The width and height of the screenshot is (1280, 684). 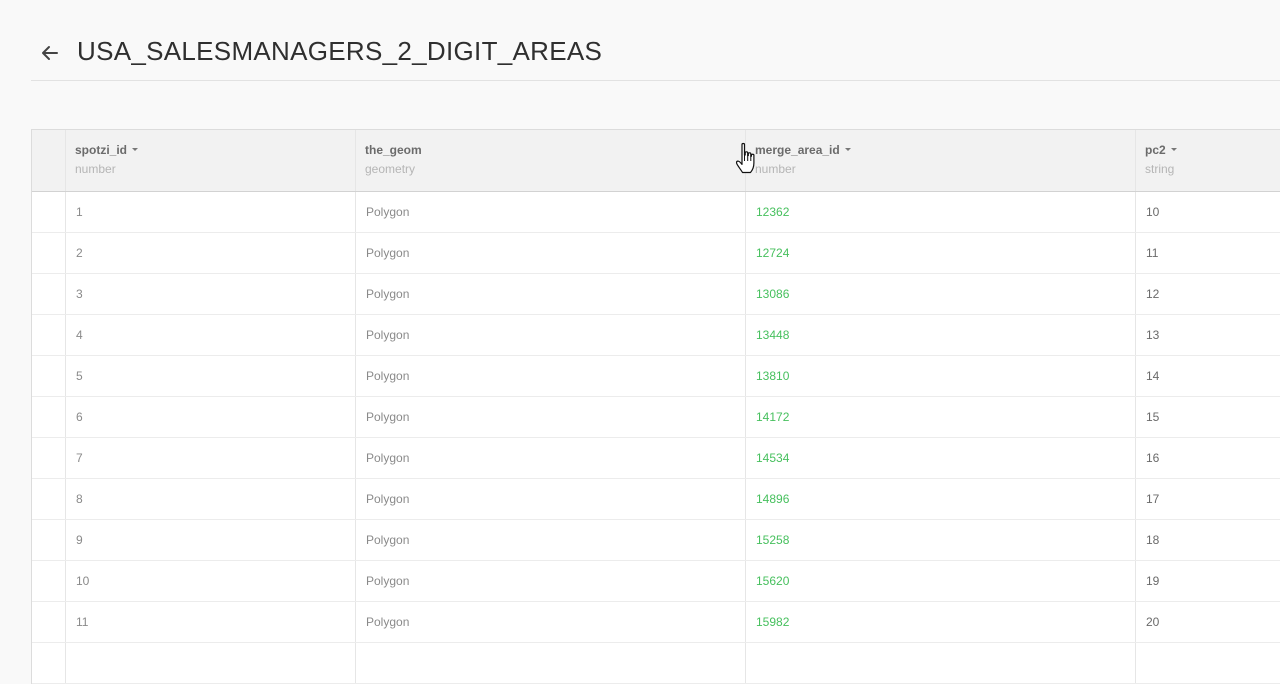 What do you see at coordinates (940, 160) in the screenshot?
I see `column-header-merge-area-id: merge_area_id number` at bounding box center [940, 160].